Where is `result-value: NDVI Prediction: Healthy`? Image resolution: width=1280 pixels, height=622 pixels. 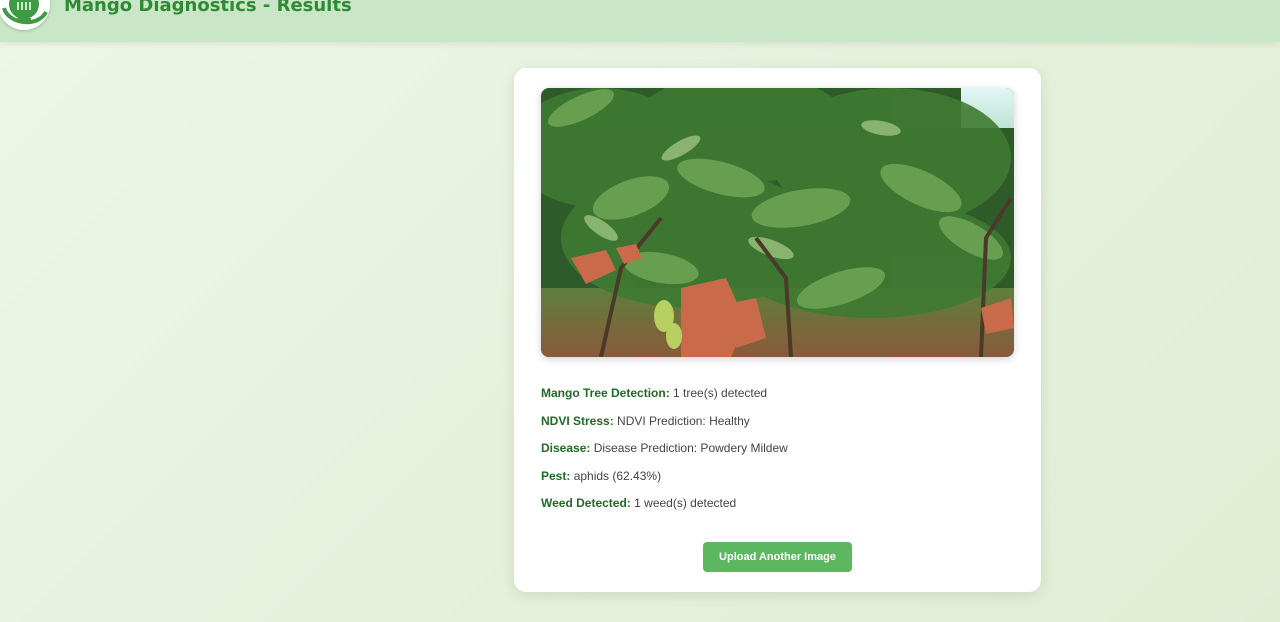
result-value: NDVI Prediction: Healthy is located at coordinates (683, 420).